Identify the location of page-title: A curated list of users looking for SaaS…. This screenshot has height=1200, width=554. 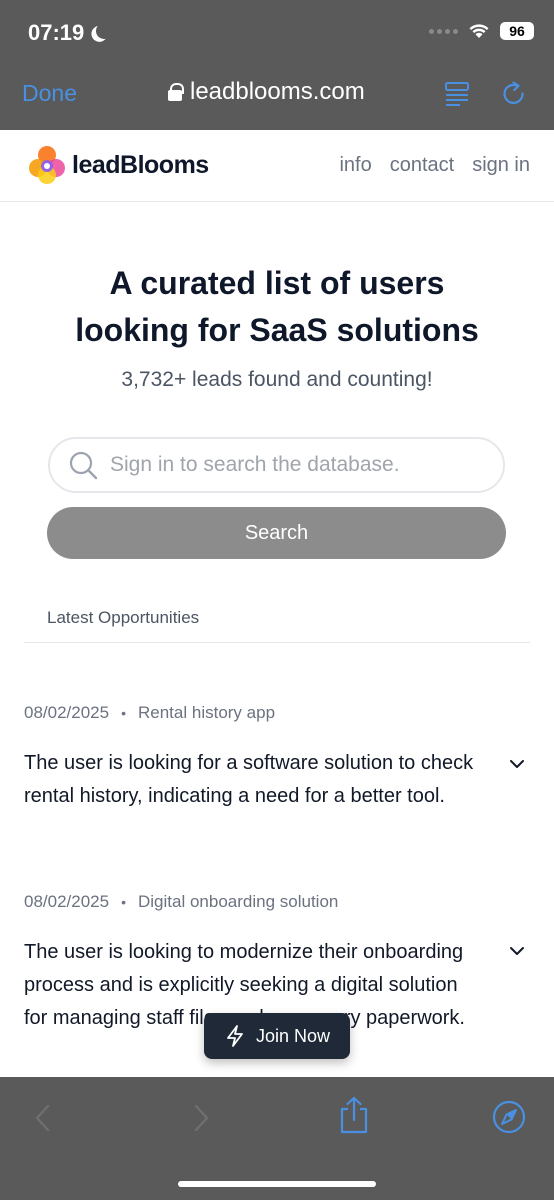
(277, 307).